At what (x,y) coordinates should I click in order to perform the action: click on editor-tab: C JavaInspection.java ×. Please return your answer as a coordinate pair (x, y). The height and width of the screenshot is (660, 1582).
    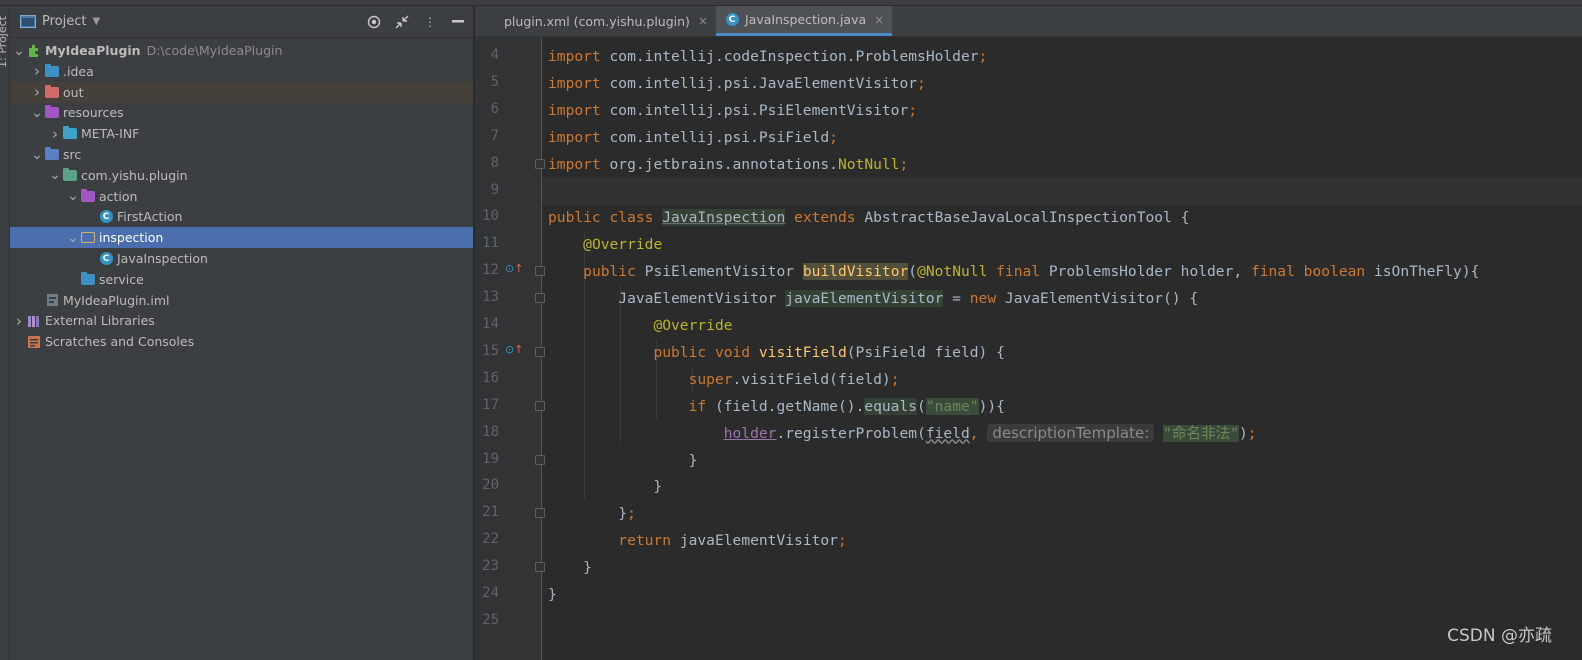
    Looking at the image, I should click on (804, 21).